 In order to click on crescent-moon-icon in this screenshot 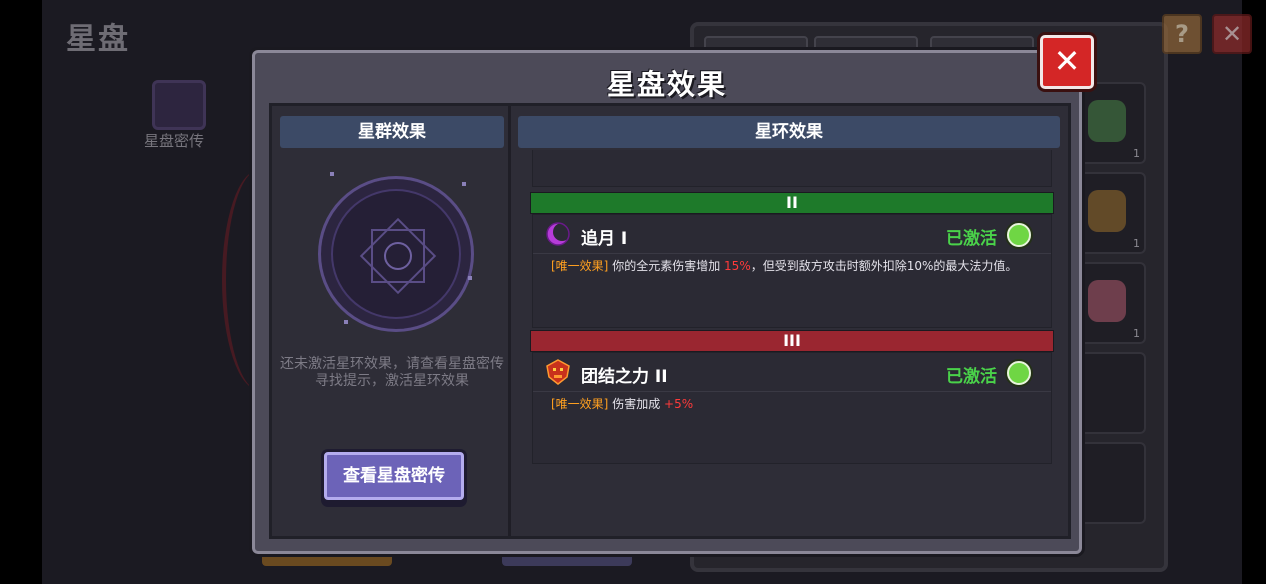, I will do `click(558, 234)`.